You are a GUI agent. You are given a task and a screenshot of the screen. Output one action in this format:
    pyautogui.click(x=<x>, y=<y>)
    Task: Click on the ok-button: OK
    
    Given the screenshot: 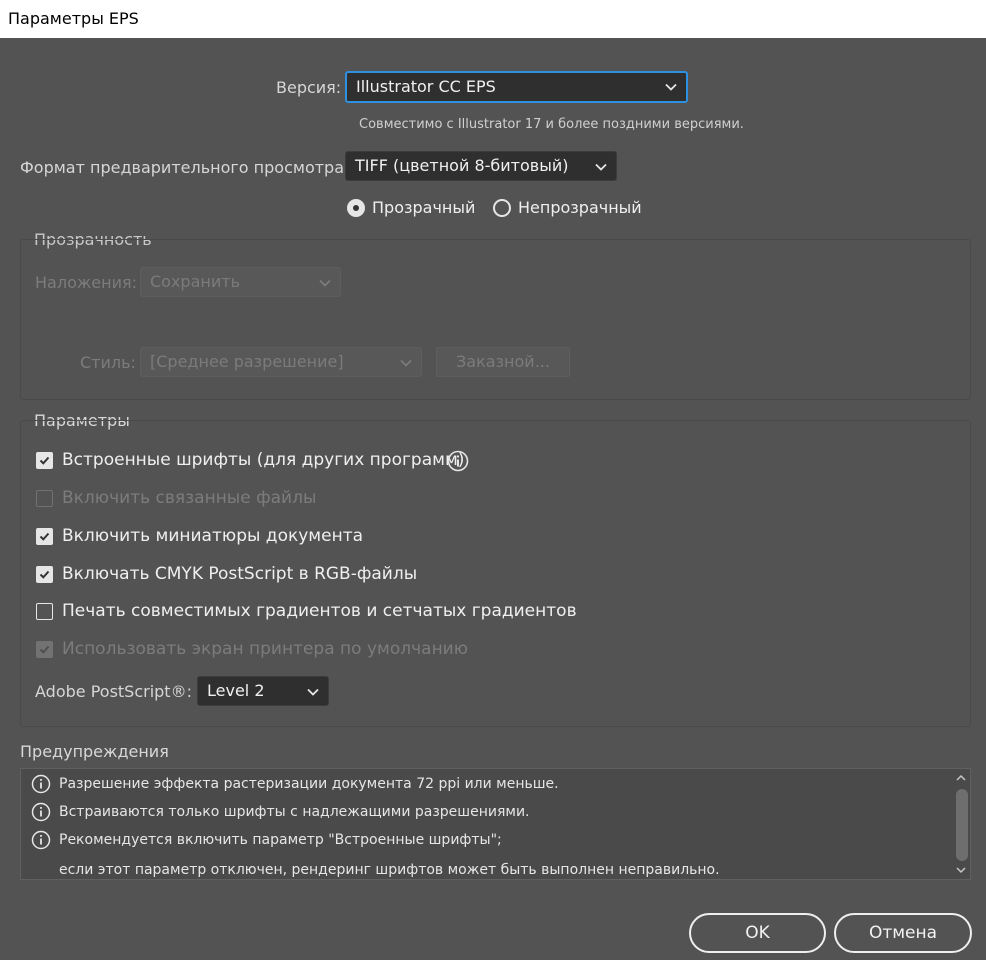 What is the action you would take?
    pyautogui.click(x=757, y=933)
    